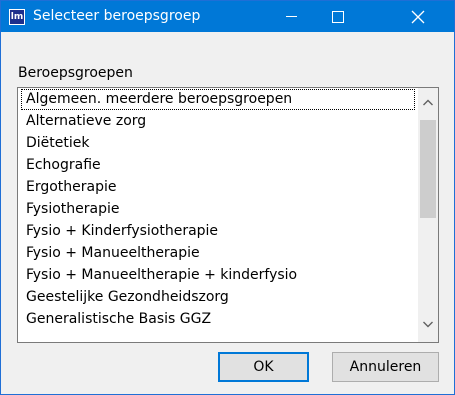  Describe the element at coordinates (218, 319) in the screenshot. I see `list-item: Generalistische Basis GGZ` at that location.